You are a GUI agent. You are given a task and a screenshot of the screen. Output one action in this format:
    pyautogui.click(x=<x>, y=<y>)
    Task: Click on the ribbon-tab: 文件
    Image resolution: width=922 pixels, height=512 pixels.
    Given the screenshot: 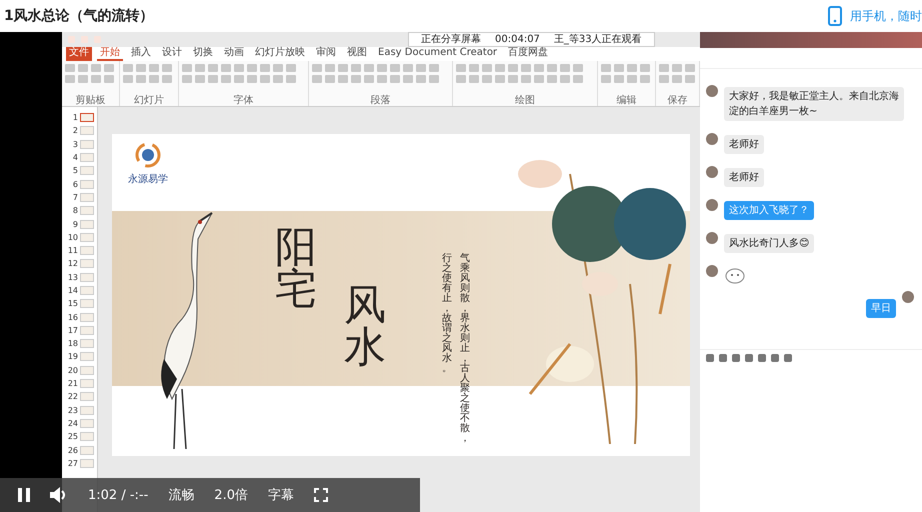 What is the action you would take?
    pyautogui.click(x=79, y=54)
    